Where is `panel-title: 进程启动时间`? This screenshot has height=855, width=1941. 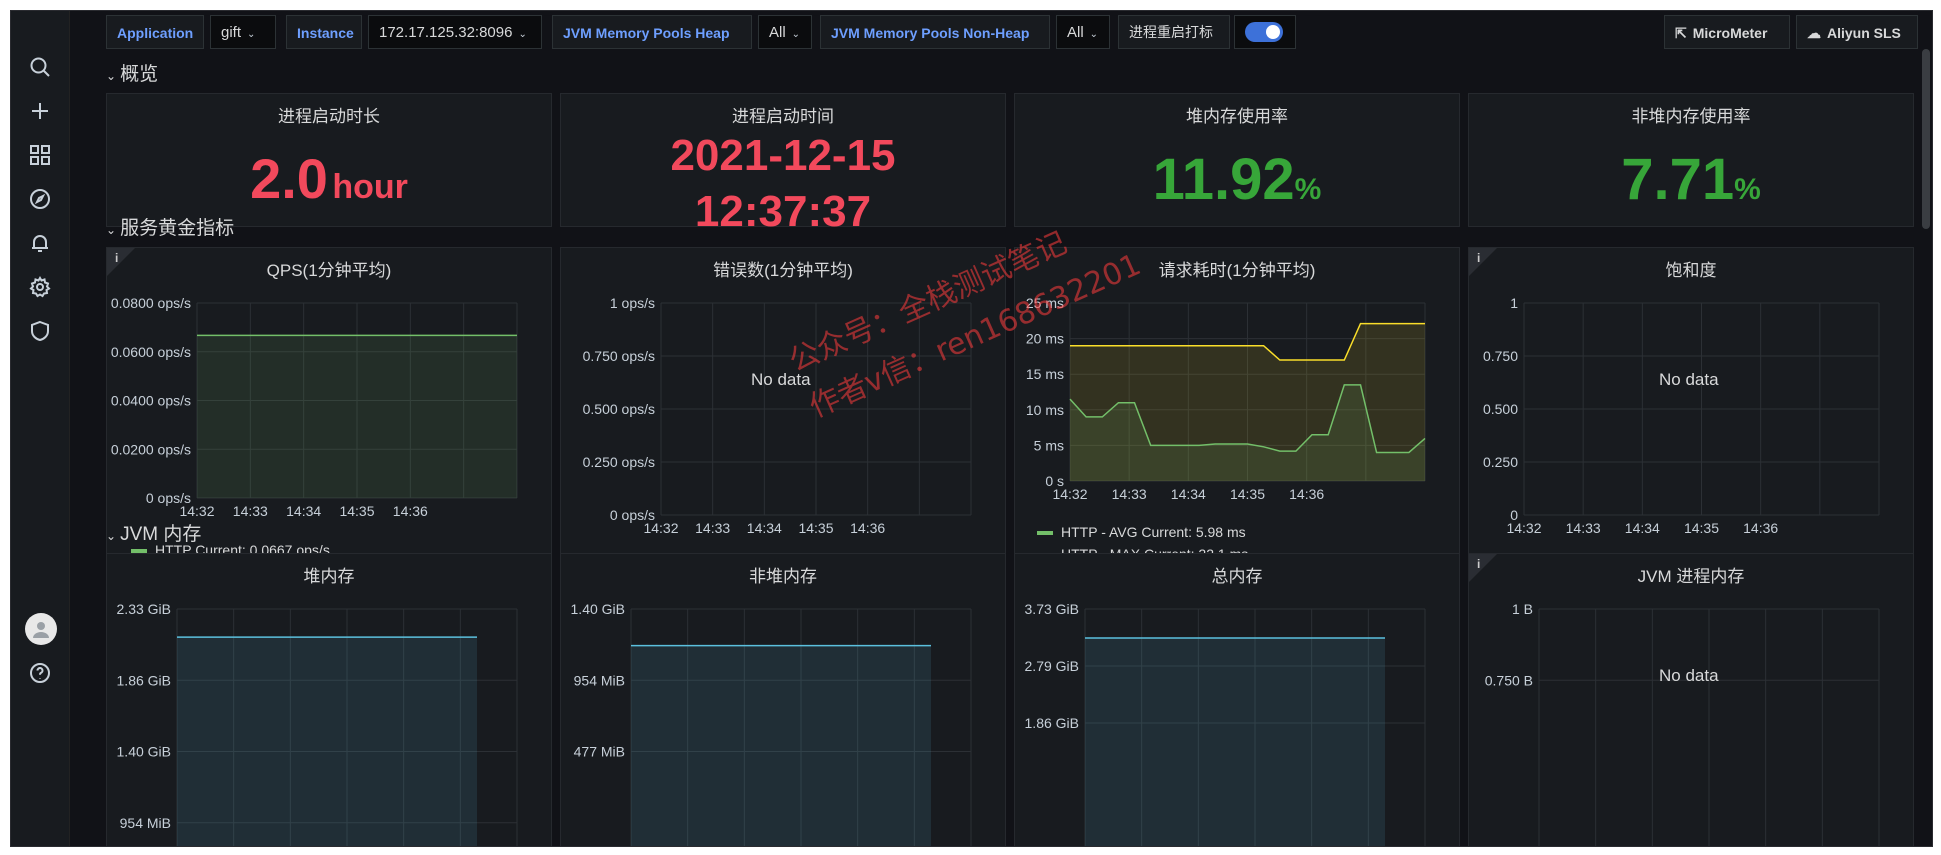 panel-title: 进程启动时间 is located at coordinates (783, 116).